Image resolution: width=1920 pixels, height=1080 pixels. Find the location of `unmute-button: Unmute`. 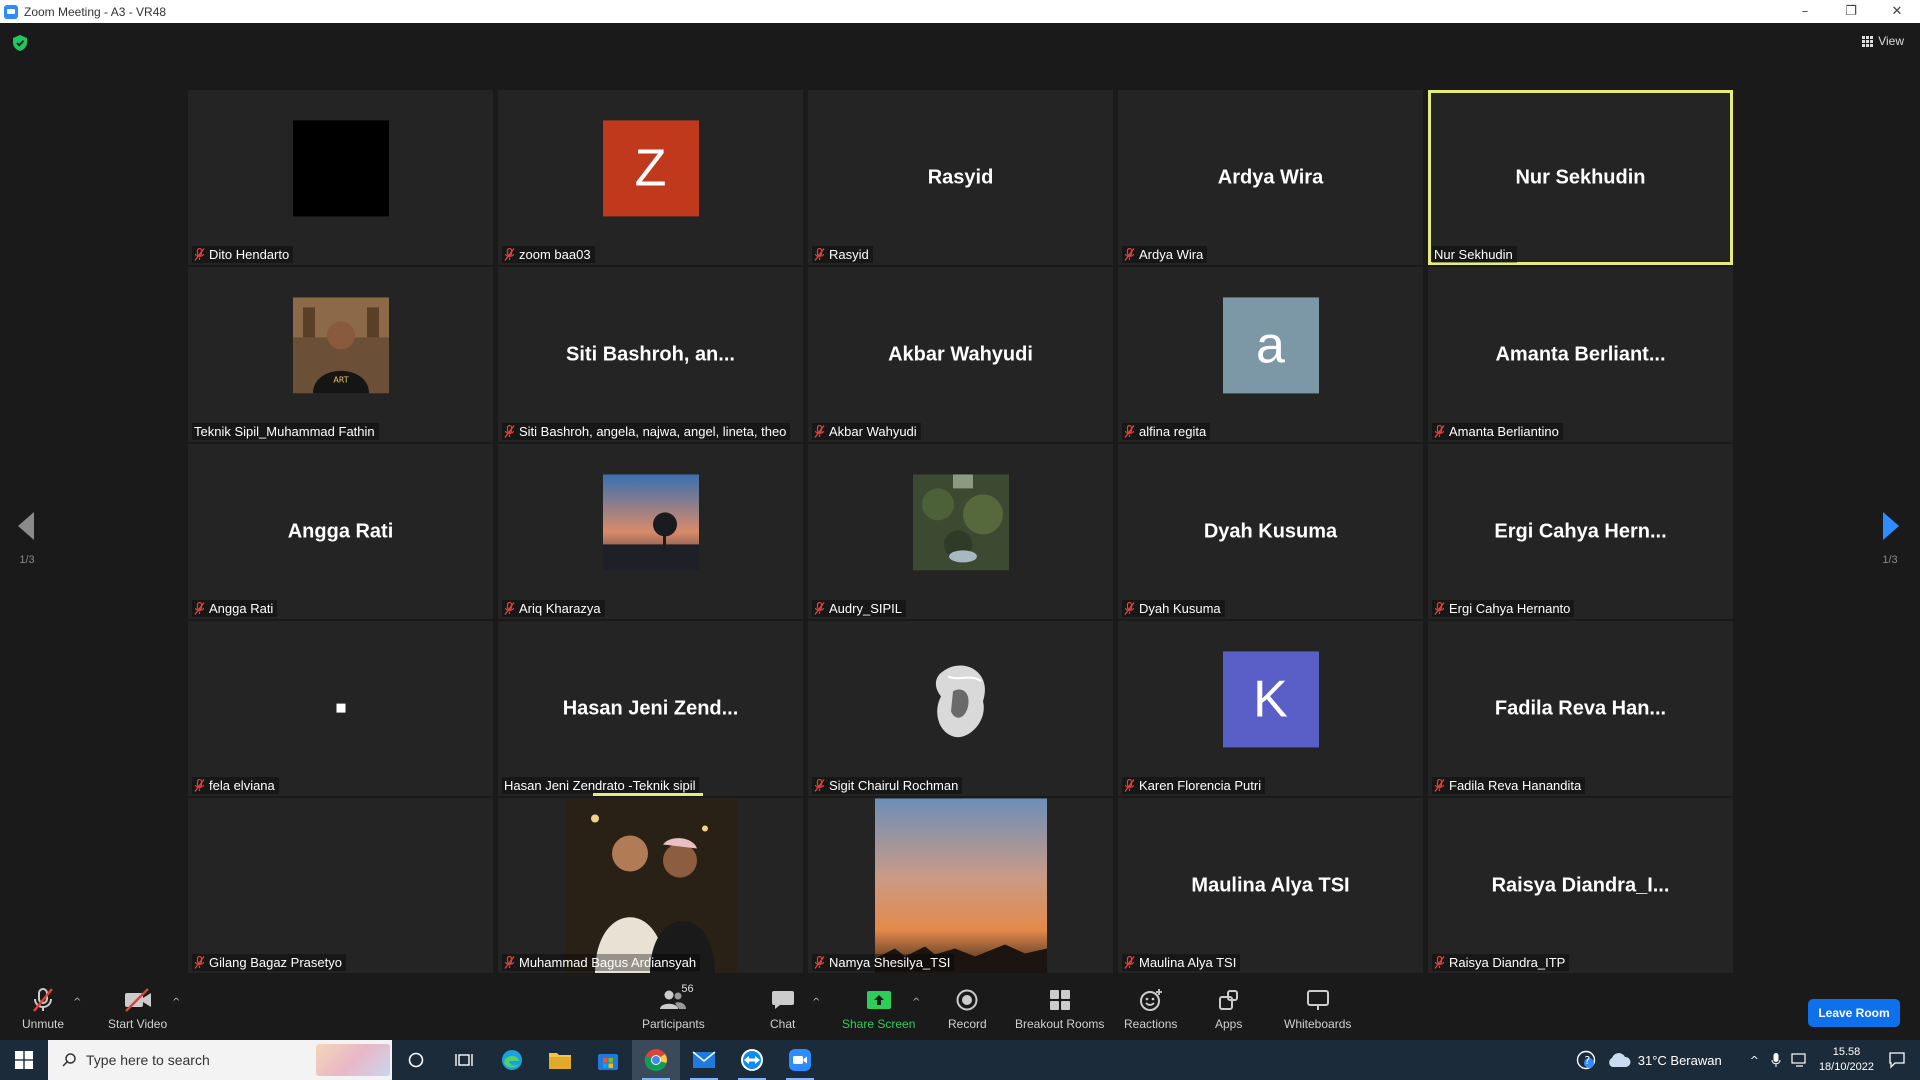

unmute-button: Unmute is located at coordinates (43, 1009).